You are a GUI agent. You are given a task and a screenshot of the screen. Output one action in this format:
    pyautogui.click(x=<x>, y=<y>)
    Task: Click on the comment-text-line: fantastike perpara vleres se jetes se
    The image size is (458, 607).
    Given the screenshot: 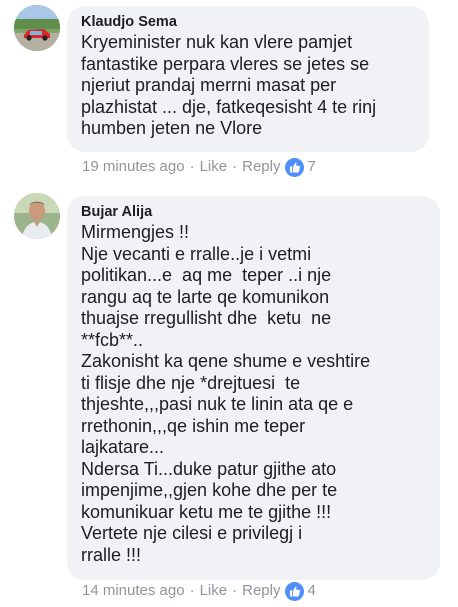 What is the action you would take?
    pyautogui.click(x=225, y=63)
    